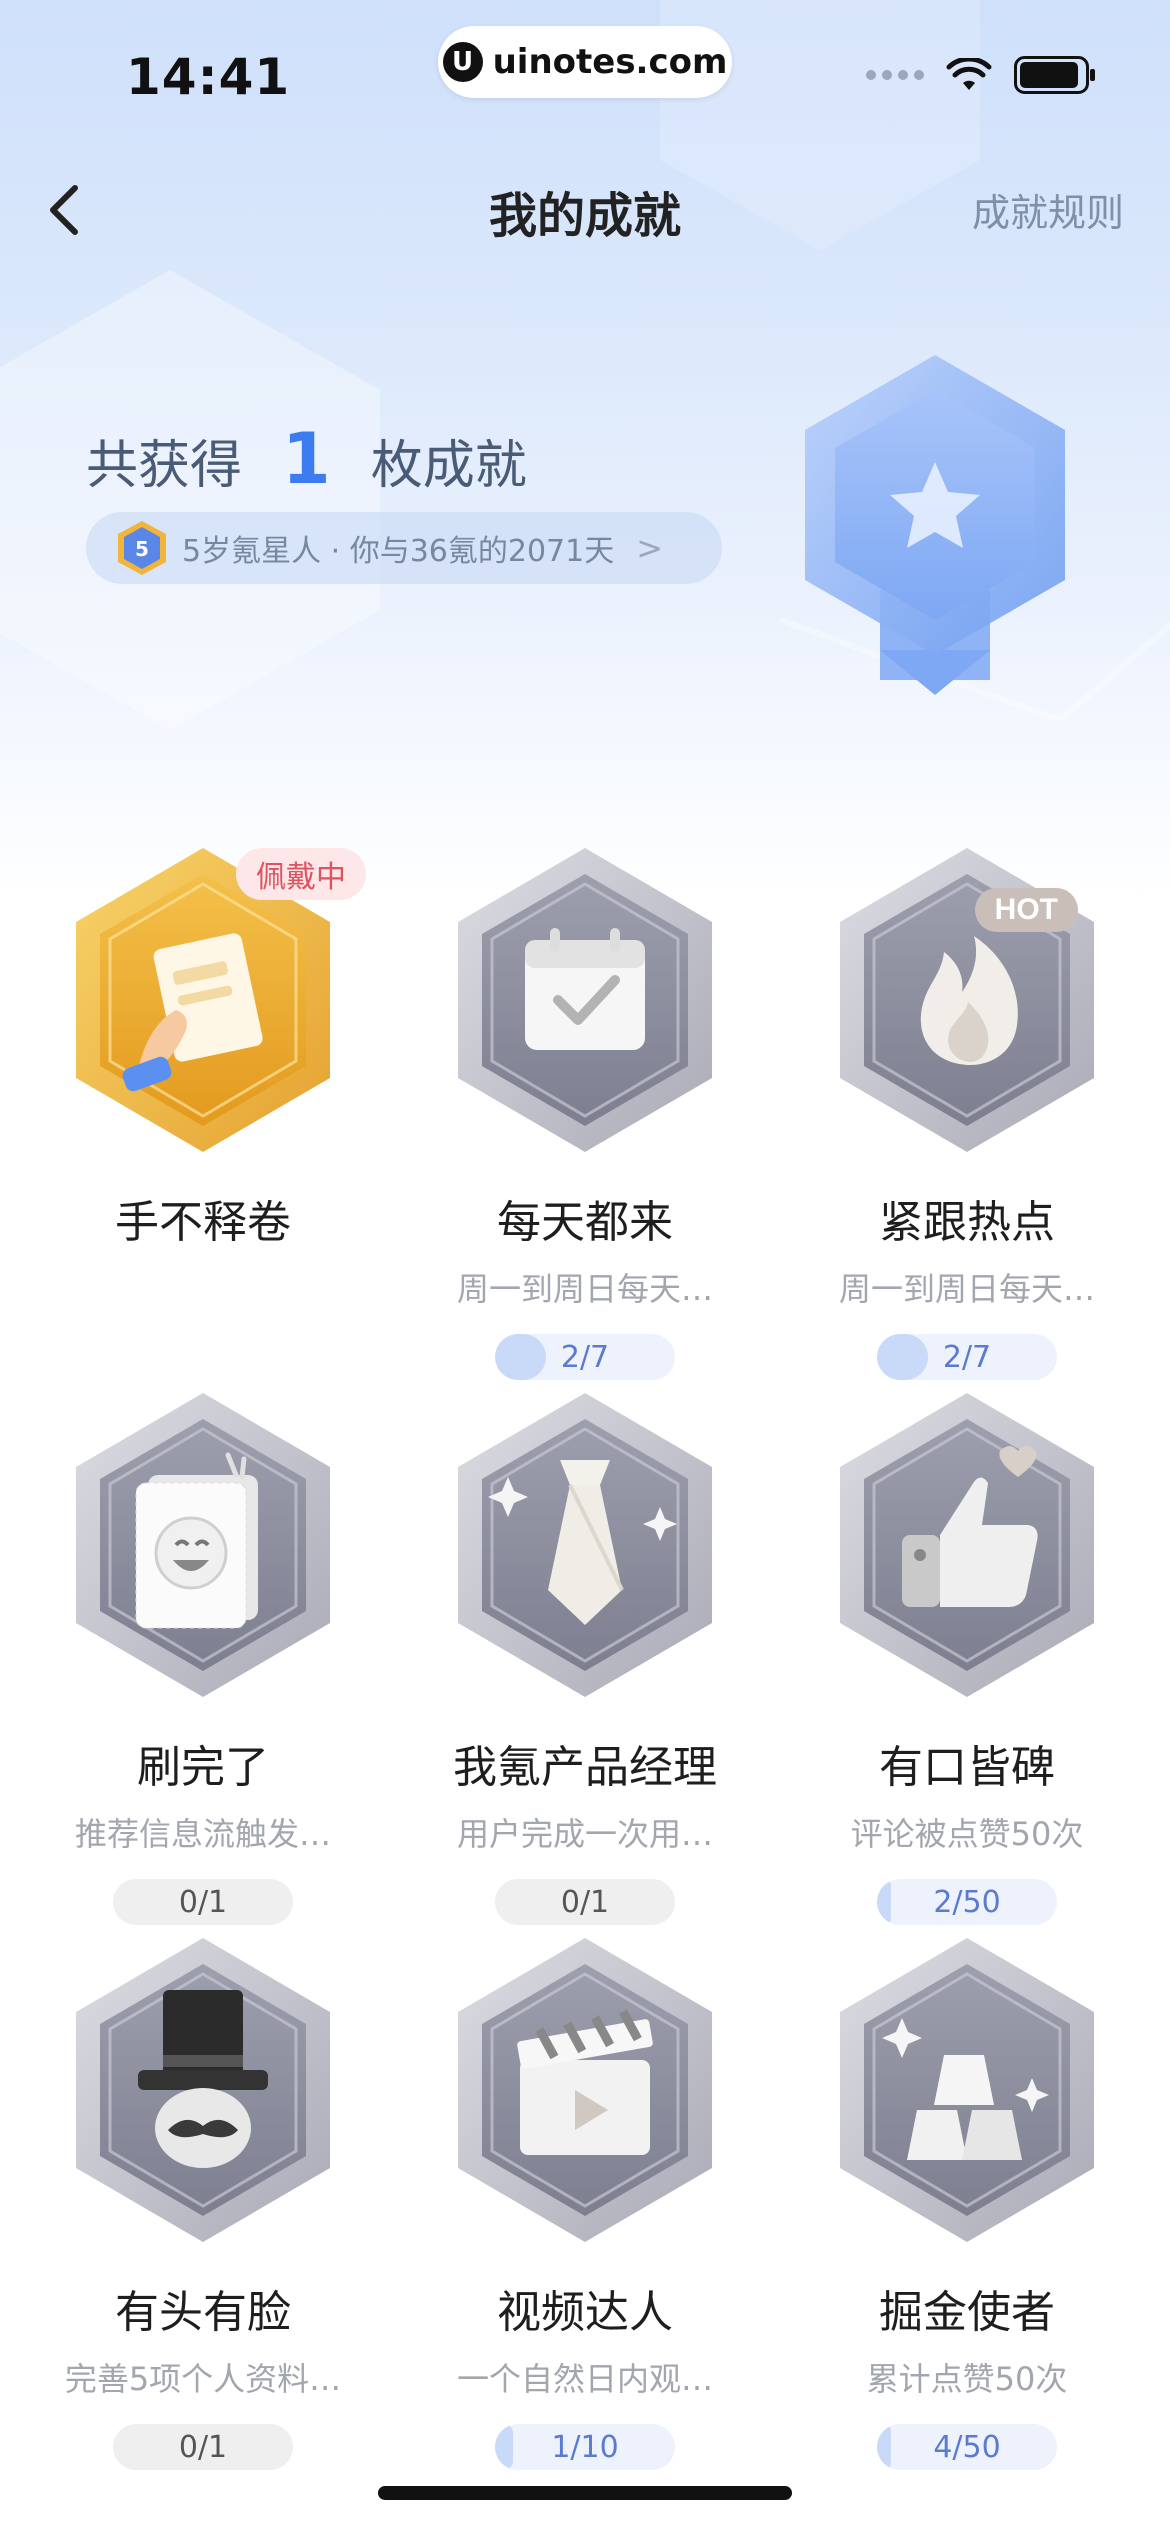  I want to click on achievement-card: 每天都来周一到周日每天… 2/7, so click(585, 1110).